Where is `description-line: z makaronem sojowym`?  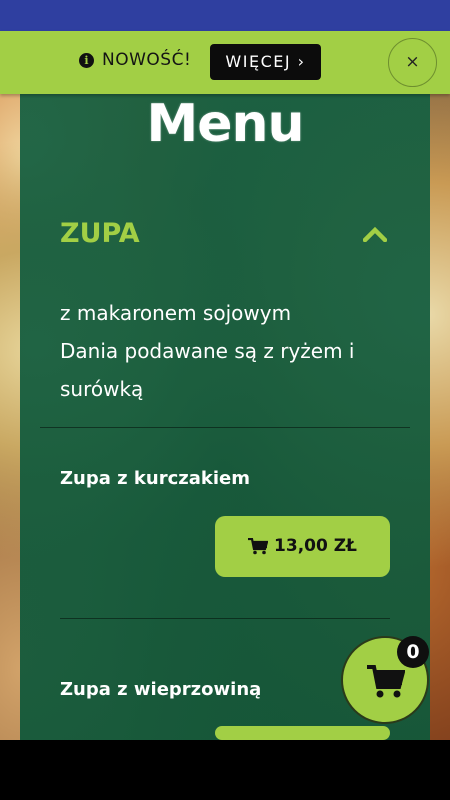
description-line: z makaronem sojowym is located at coordinates (176, 313).